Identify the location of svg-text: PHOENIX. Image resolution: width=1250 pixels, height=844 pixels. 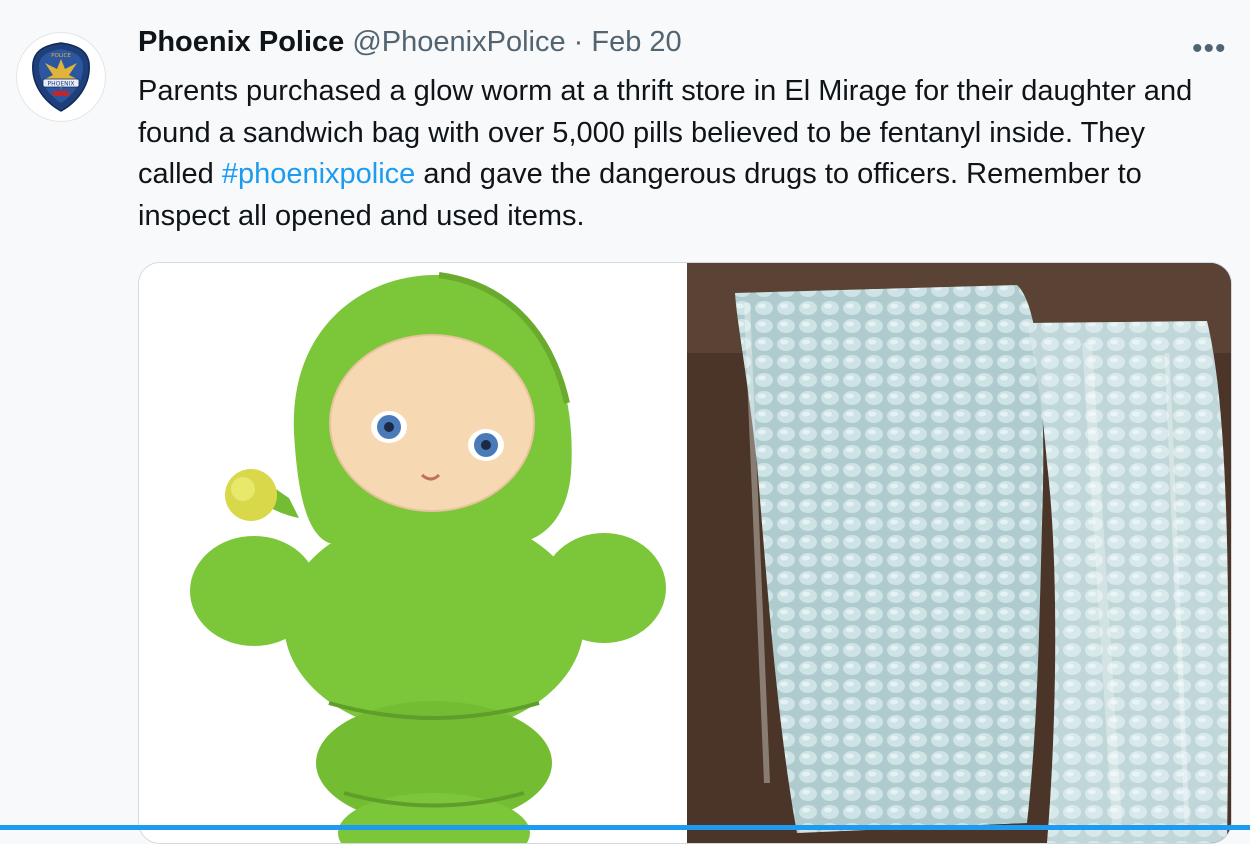
(60, 84).